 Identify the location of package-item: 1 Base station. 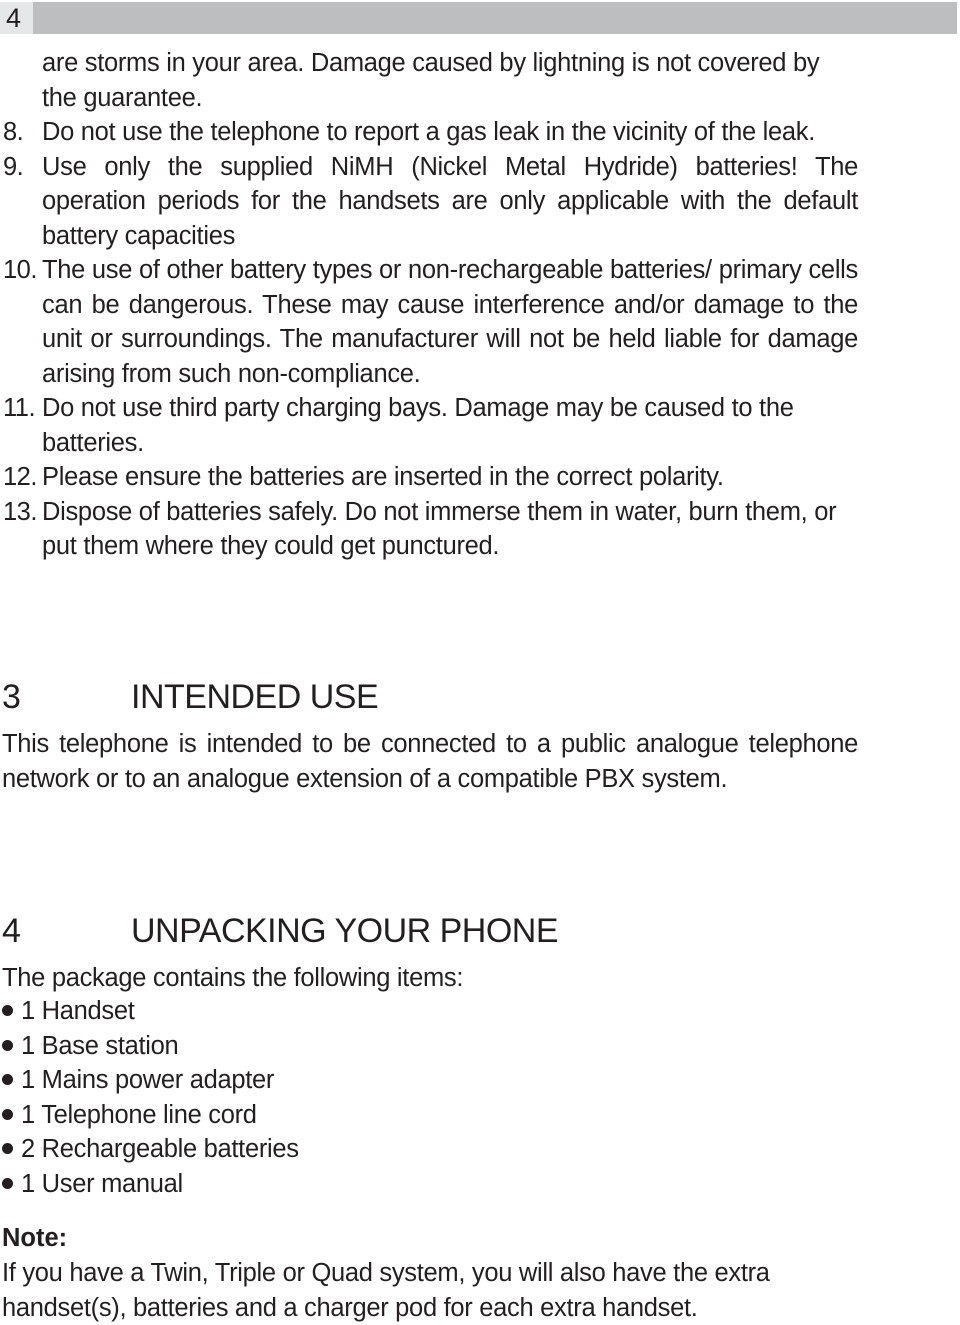
(150, 1046).